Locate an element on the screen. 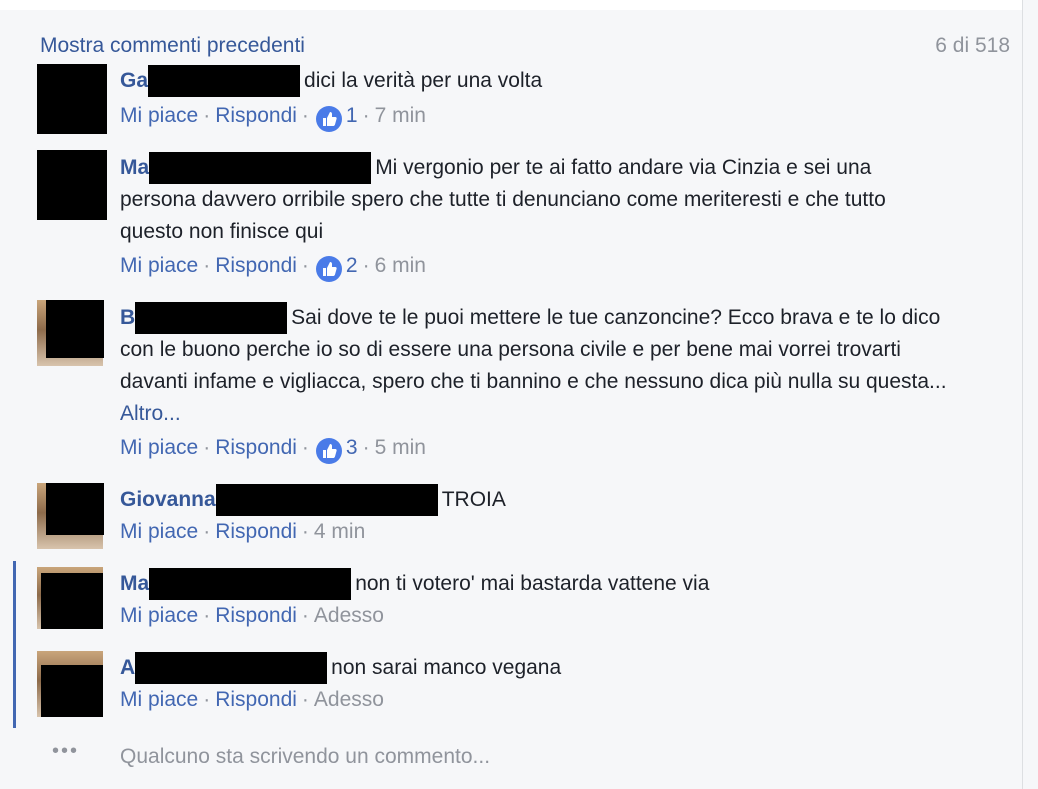 This screenshot has height=789, width=1038. reply-thread-indicator is located at coordinates (14, 644).